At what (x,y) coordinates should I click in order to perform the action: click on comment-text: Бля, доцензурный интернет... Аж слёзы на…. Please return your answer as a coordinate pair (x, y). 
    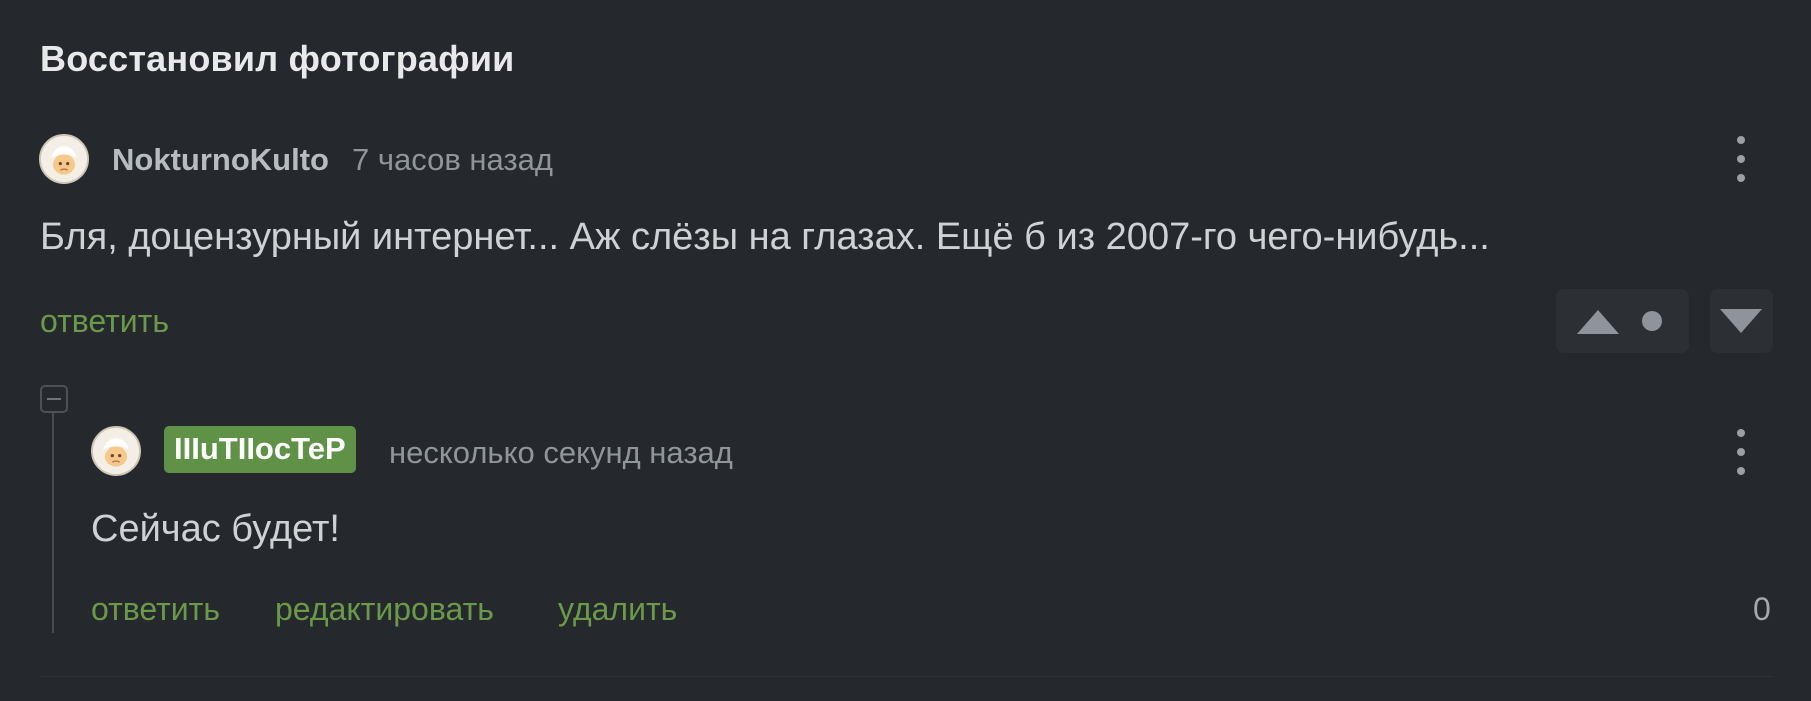
    Looking at the image, I should click on (765, 237).